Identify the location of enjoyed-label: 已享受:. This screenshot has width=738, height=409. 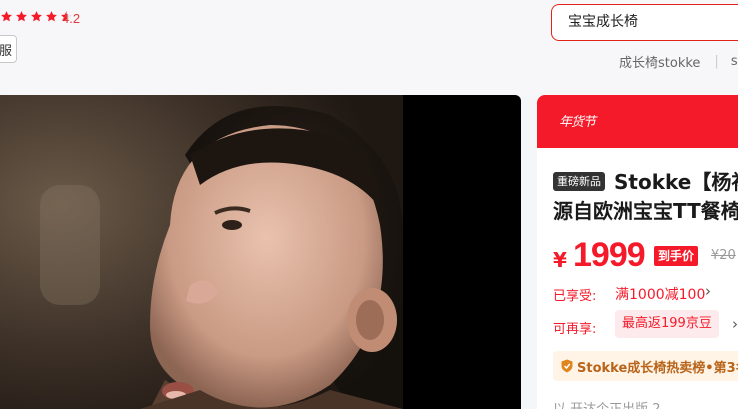
(575, 296).